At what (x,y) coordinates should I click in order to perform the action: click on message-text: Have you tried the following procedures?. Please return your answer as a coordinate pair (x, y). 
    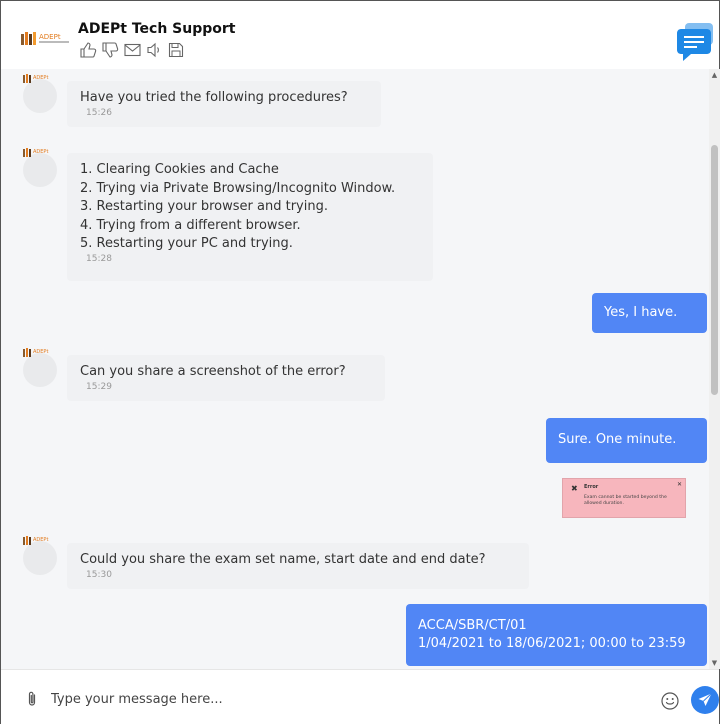
    Looking at the image, I should click on (214, 97).